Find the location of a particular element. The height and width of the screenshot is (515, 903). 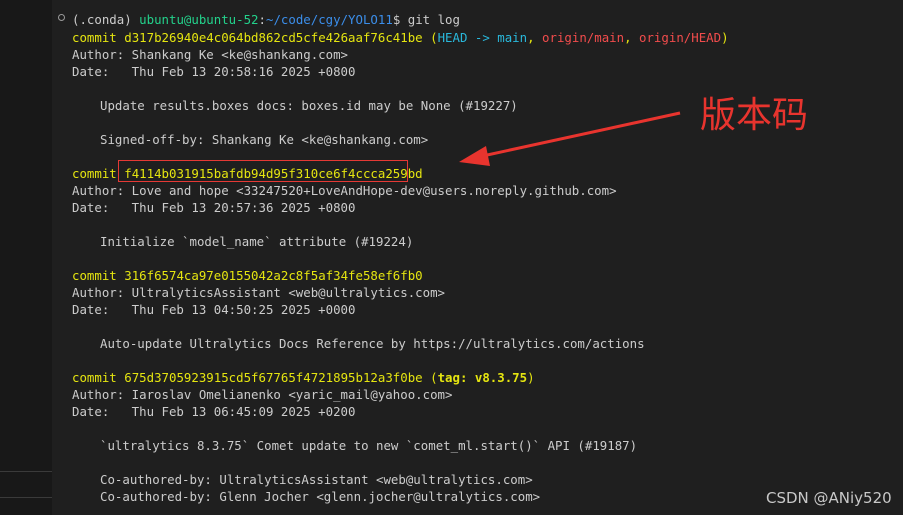

watermark: CSDN @ANiy520 is located at coordinates (829, 498).